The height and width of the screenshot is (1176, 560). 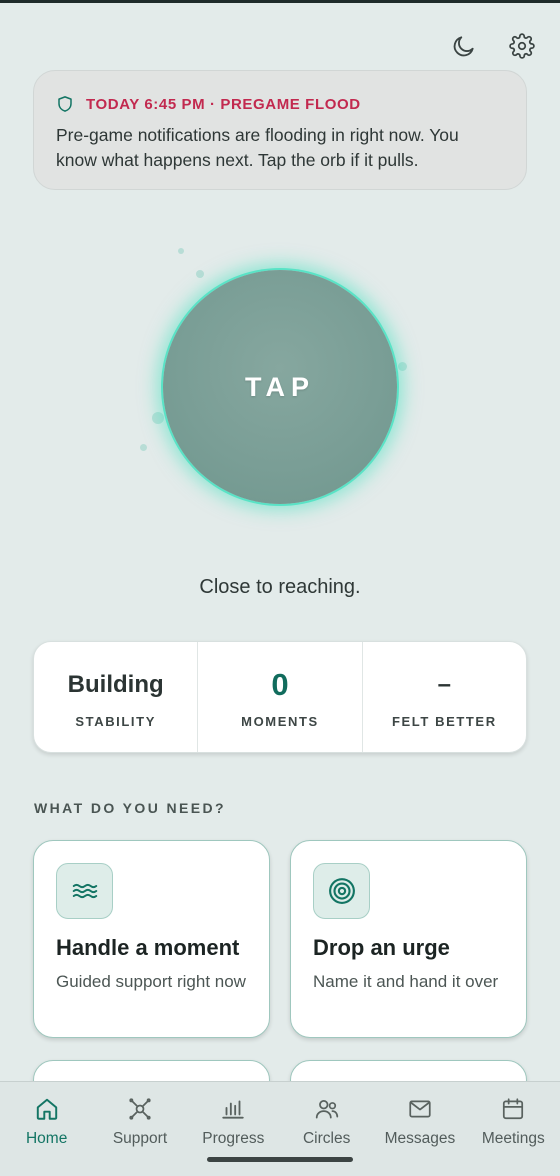 What do you see at coordinates (280, 1) in the screenshot?
I see `status-bar-edge` at bounding box center [280, 1].